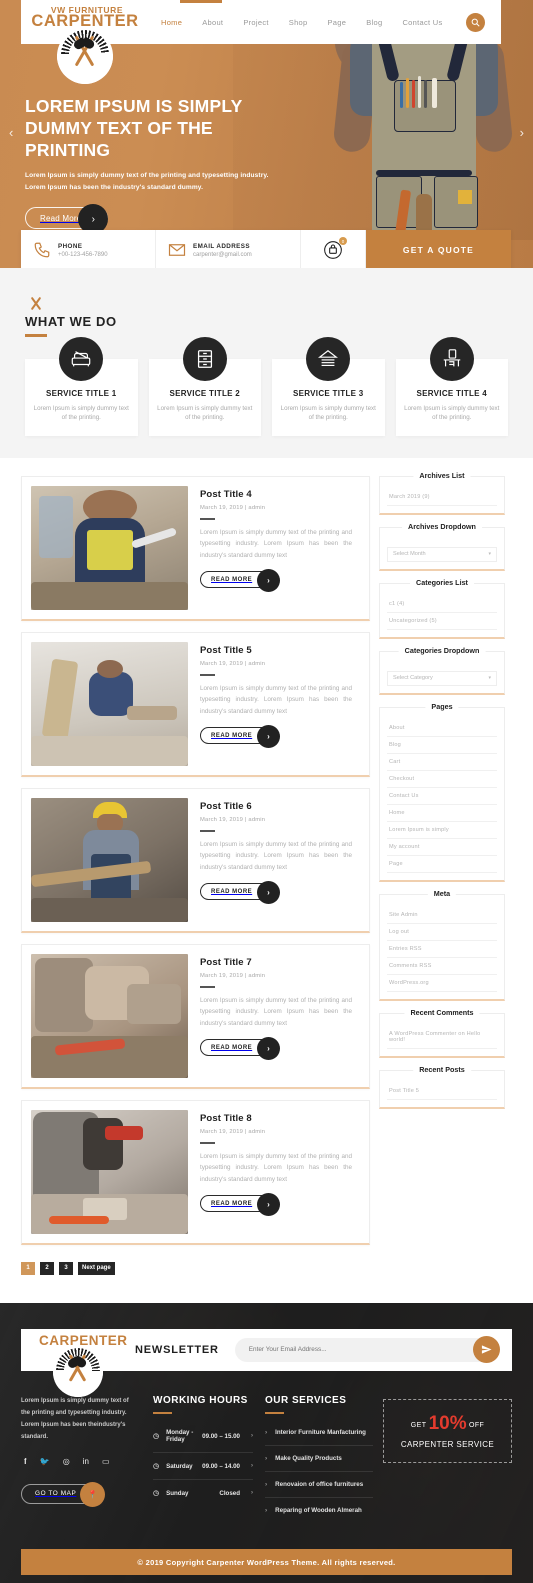 The width and height of the screenshot is (533, 1583). What do you see at coordinates (25, 1462) in the screenshot?
I see `facebook-icon: 𝐟` at bounding box center [25, 1462].